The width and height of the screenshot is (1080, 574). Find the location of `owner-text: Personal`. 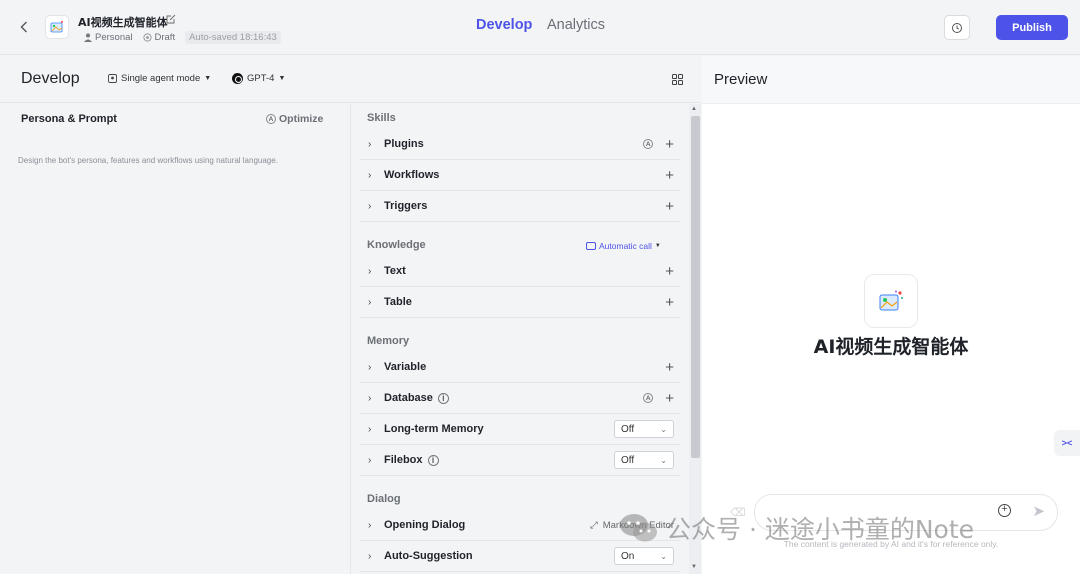

owner-text: Personal is located at coordinates (114, 37).